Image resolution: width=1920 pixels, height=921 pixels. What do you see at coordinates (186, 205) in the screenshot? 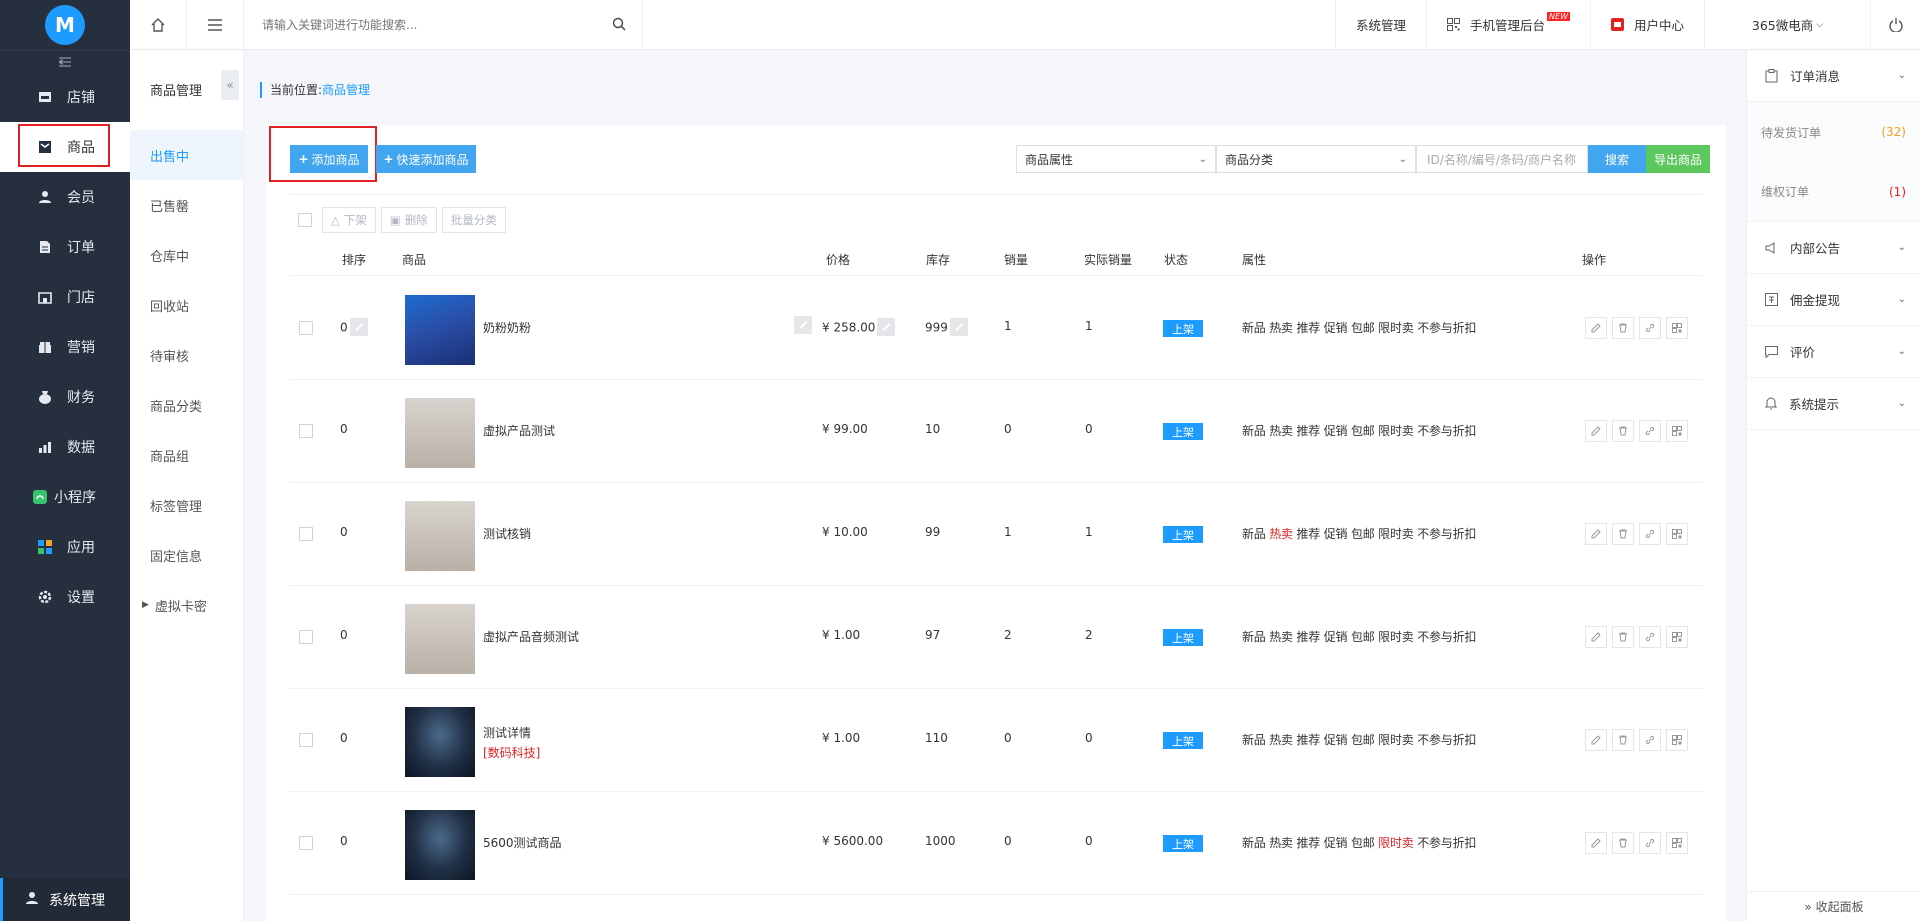
I see `subnav-item-sold-out: 已售罄` at bounding box center [186, 205].